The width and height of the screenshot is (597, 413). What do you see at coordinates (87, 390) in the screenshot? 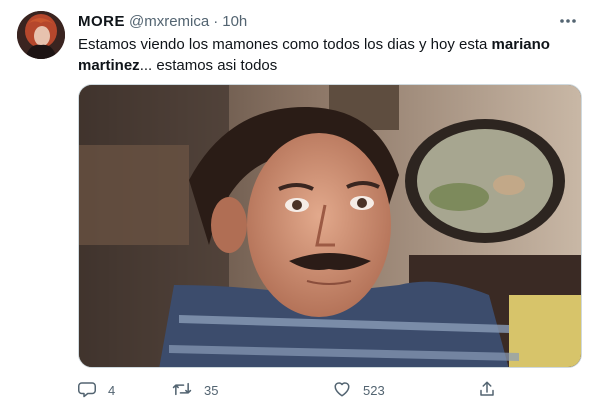
I see `reply-icon` at bounding box center [87, 390].